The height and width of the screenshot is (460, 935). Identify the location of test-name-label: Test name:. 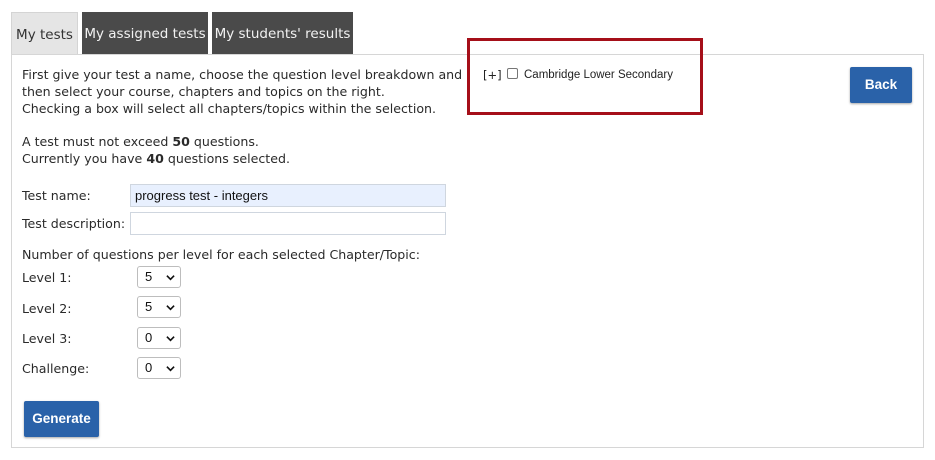
(56, 195).